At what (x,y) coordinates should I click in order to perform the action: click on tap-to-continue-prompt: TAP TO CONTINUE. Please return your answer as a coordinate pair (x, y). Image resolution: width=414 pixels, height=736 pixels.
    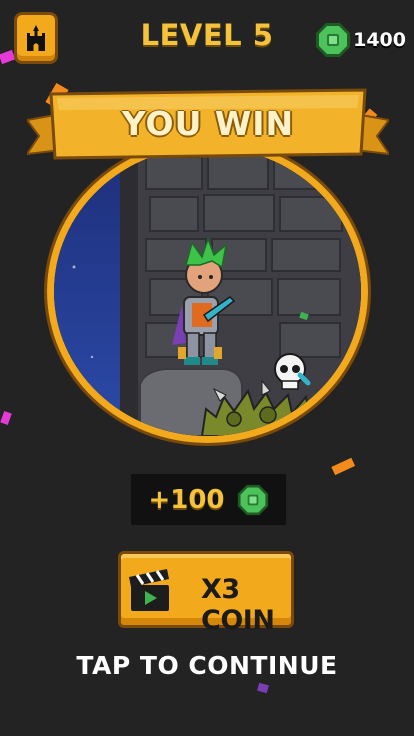
    Looking at the image, I should click on (207, 665).